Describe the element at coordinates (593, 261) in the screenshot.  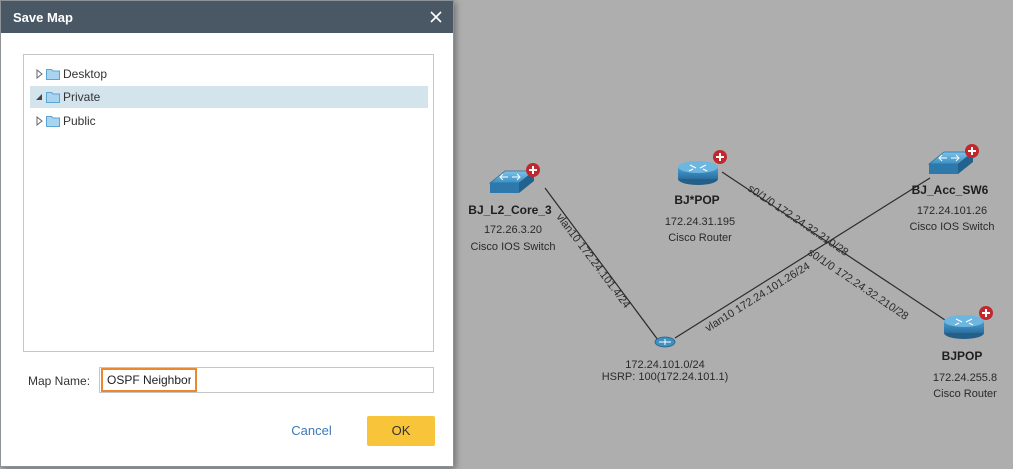
I see `link-label-core-to-subnet: vlan10 172.24.101.4/24` at that location.